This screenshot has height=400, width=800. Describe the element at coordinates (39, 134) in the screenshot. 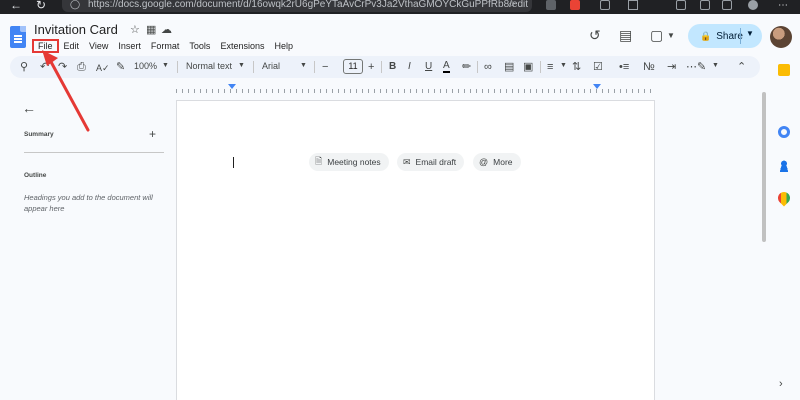

I see `summary-label: Summary` at that location.